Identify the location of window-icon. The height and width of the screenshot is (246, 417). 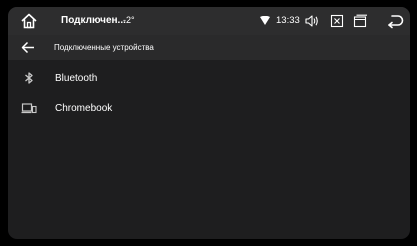
(360, 21).